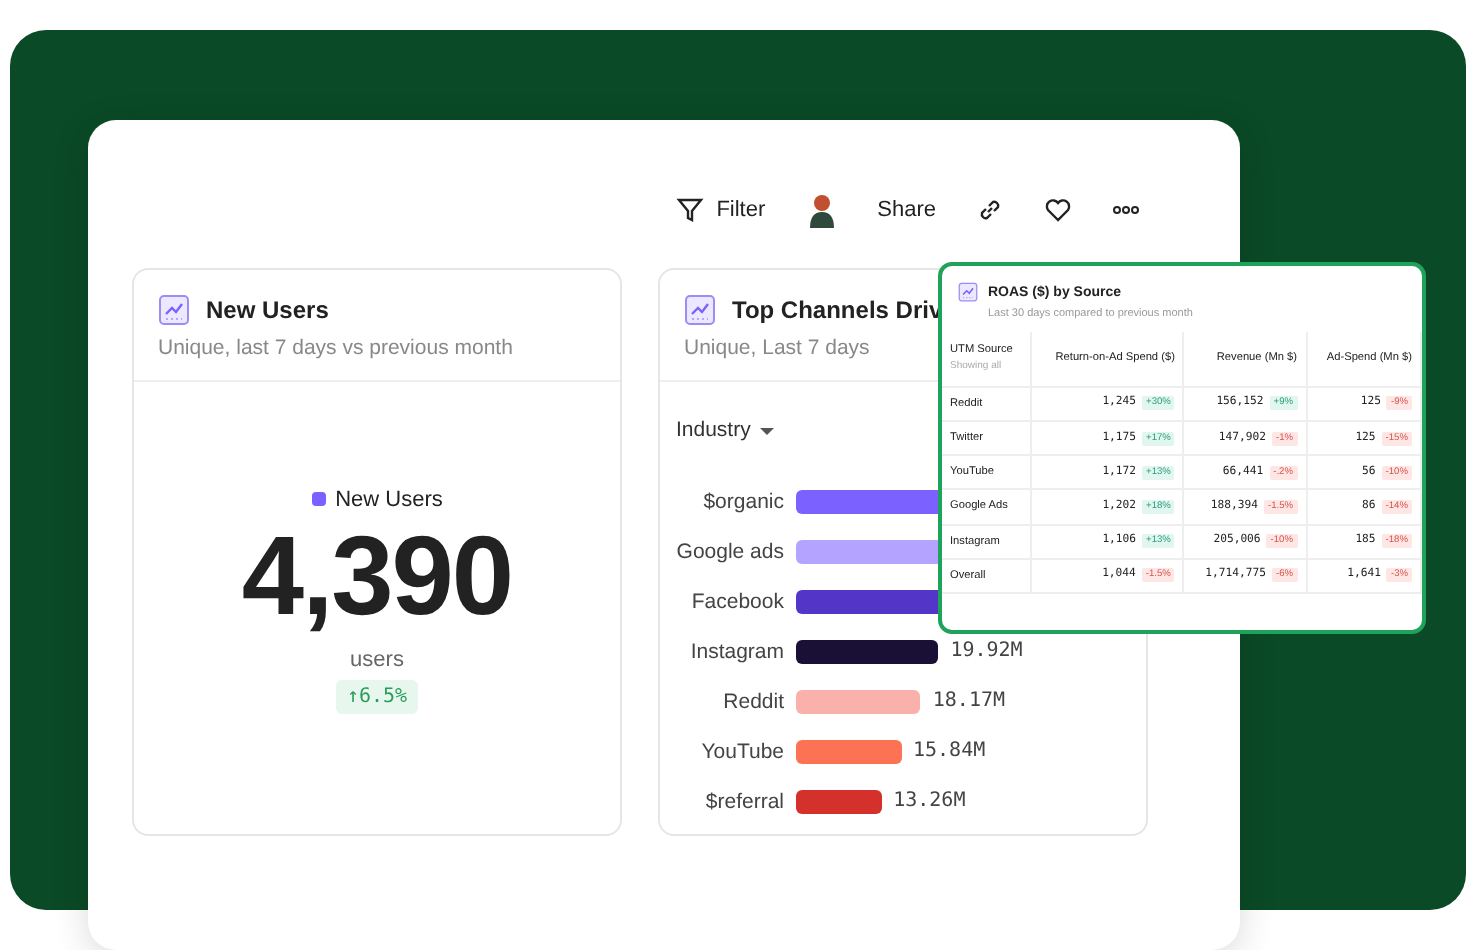 The height and width of the screenshot is (950, 1472). What do you see at coordinates (969, 701) in the screenshot?
I see `bar-value: 18.17M` at bounding box center [969, 701].